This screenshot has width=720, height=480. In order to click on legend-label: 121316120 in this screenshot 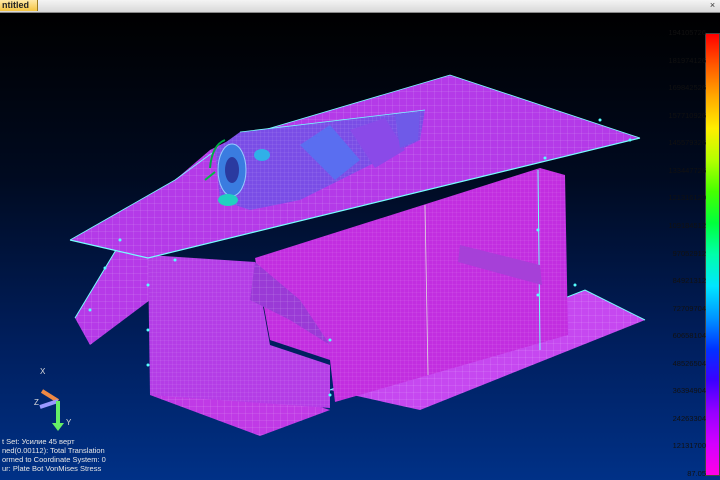, I will do `click(687, 198)`.